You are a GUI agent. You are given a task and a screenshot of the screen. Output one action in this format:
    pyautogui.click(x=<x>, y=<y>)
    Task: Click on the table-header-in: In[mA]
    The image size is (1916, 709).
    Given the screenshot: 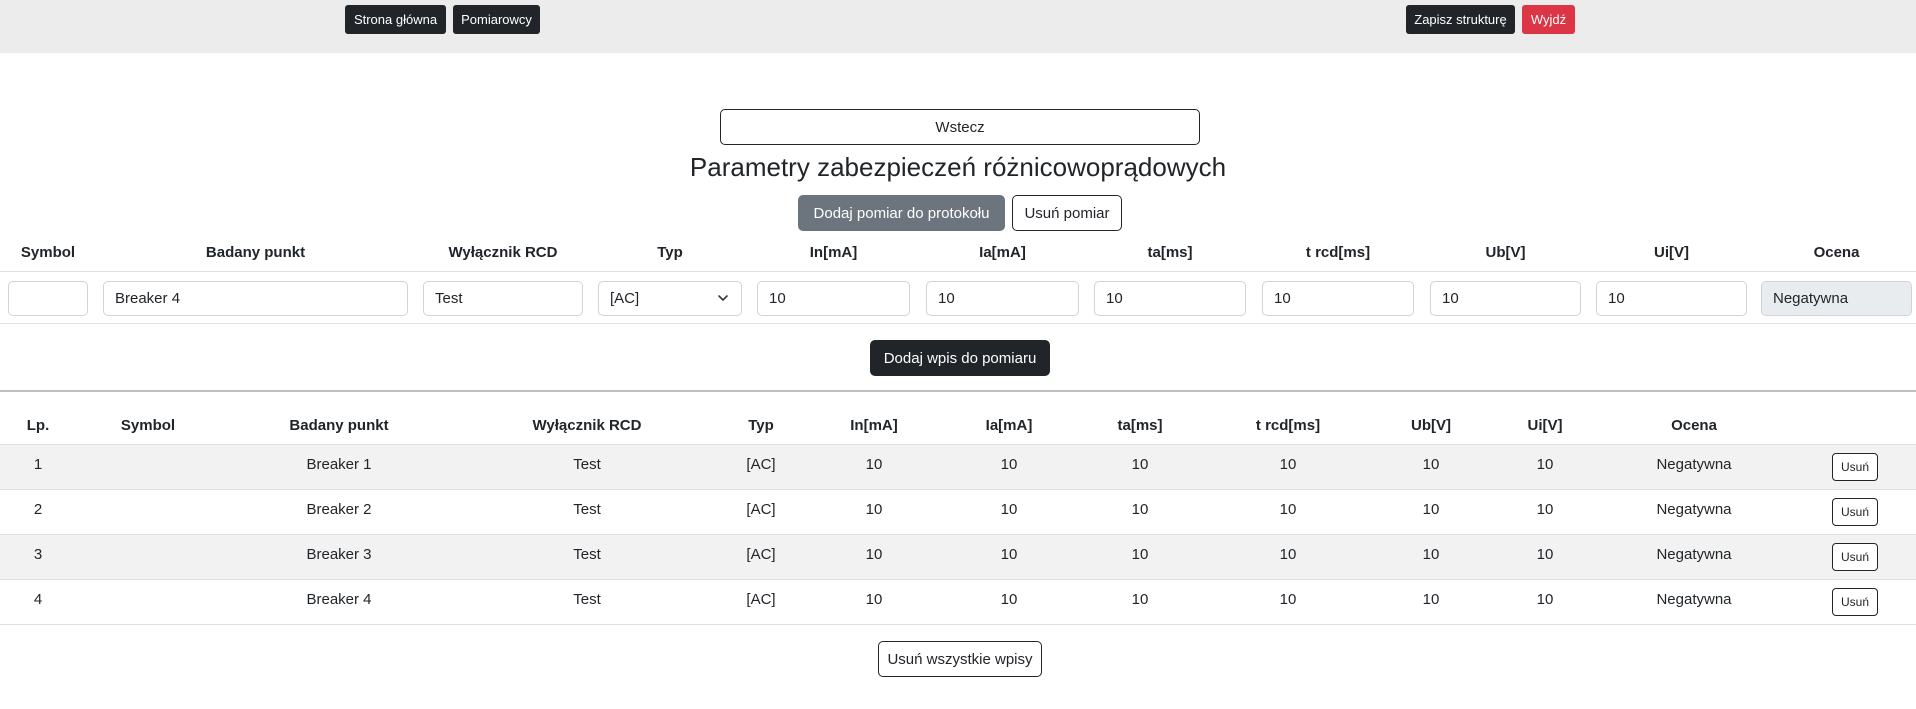 What is the action you would take?
    pyautogui.click(x=874, y=425)
    